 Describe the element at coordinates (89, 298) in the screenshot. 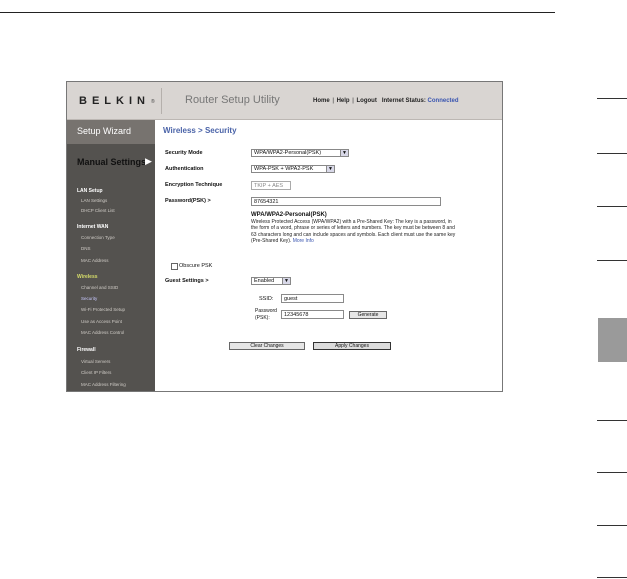

I see `sidebar-item-security: Security` at that location.